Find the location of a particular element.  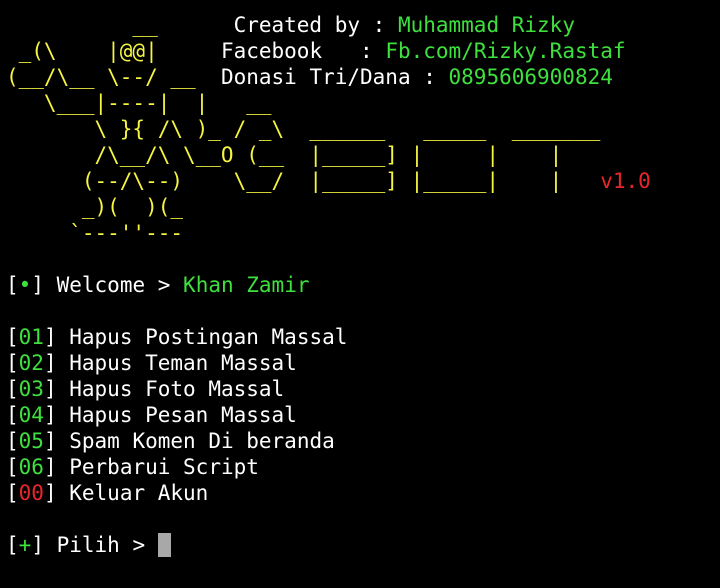

user-name: Khan Zamir is located at coordinates (246, 285).